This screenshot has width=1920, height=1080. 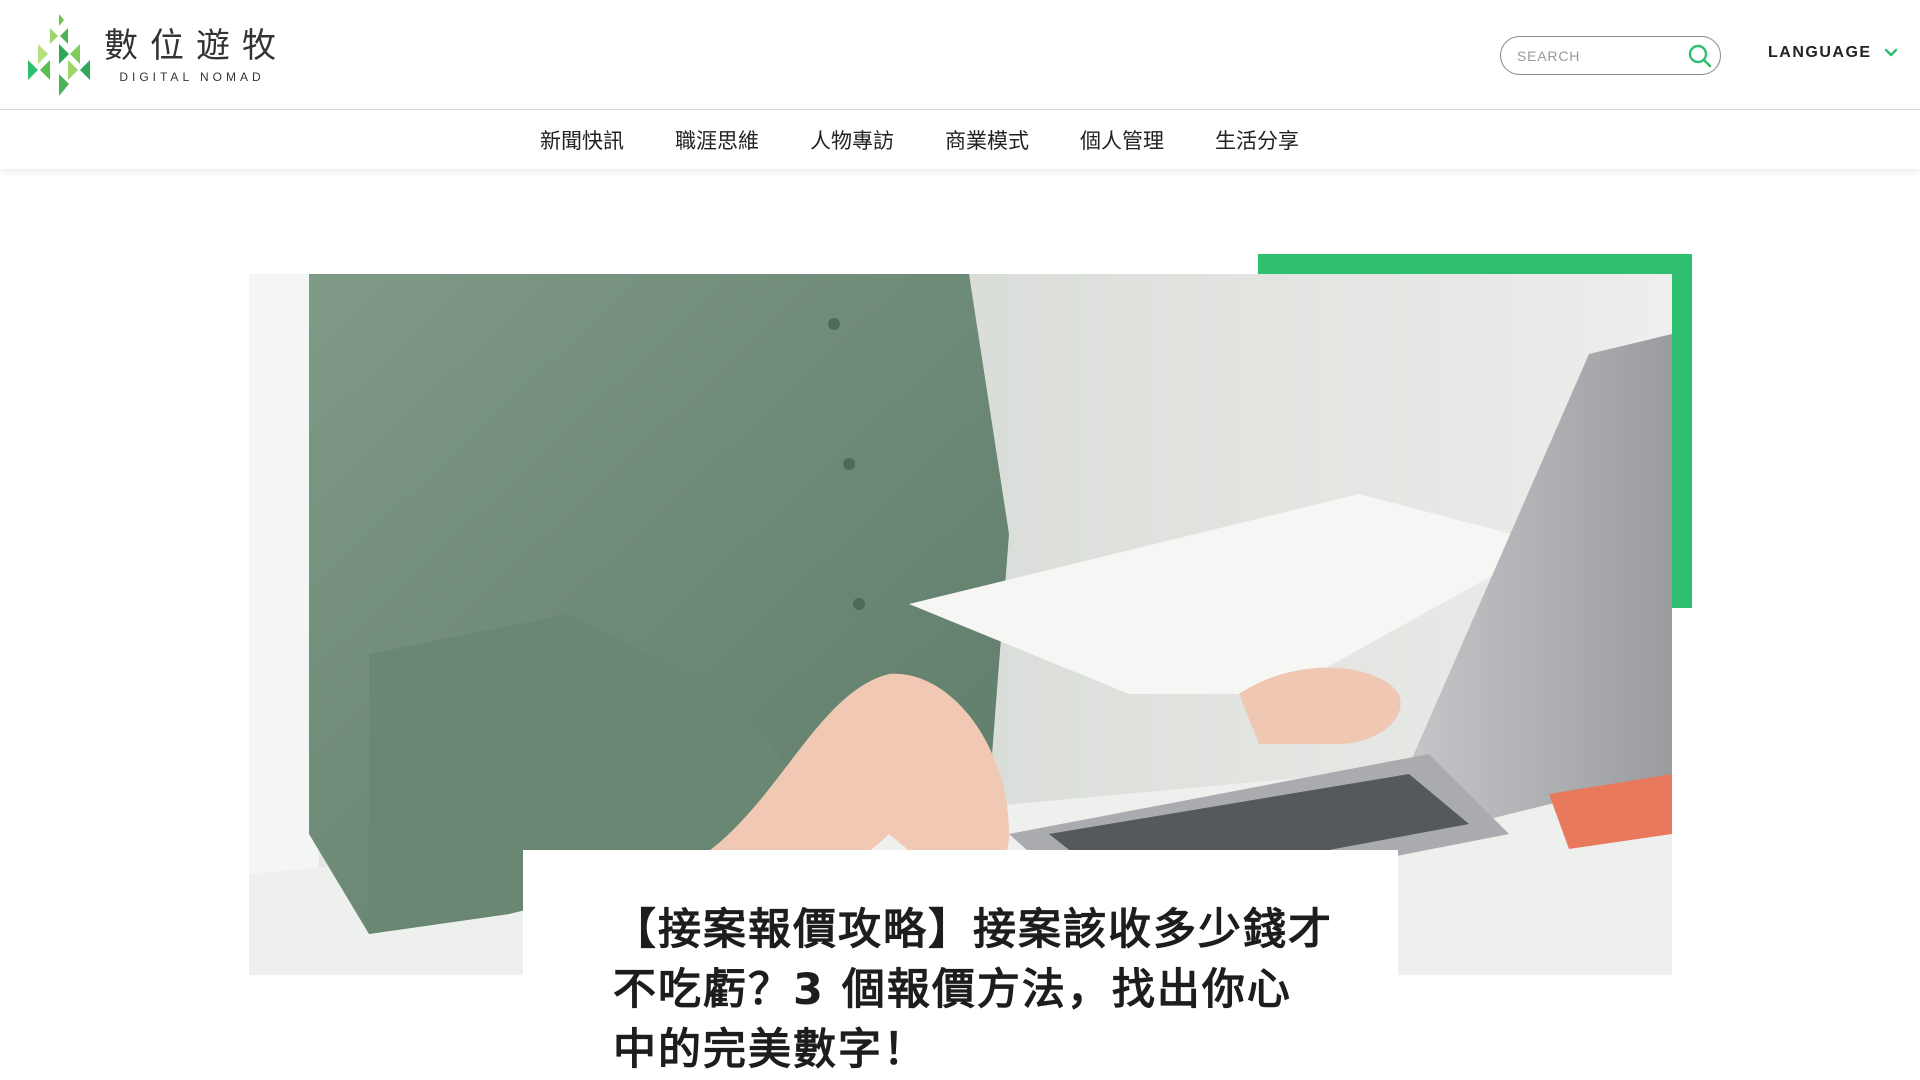 I want to click on nav-list: 新聞快訊 職涯思維 人物專訪 商業模式 個人管理 生活分享, so click(x=945, y=141).